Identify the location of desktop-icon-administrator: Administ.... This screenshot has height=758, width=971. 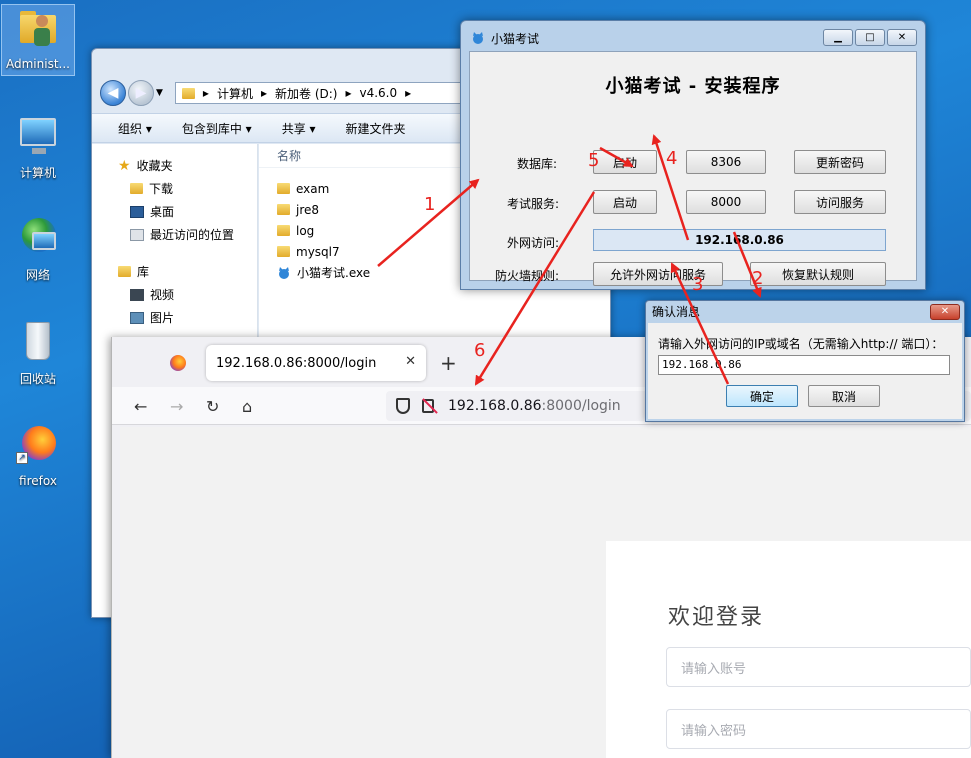
(38, 40).